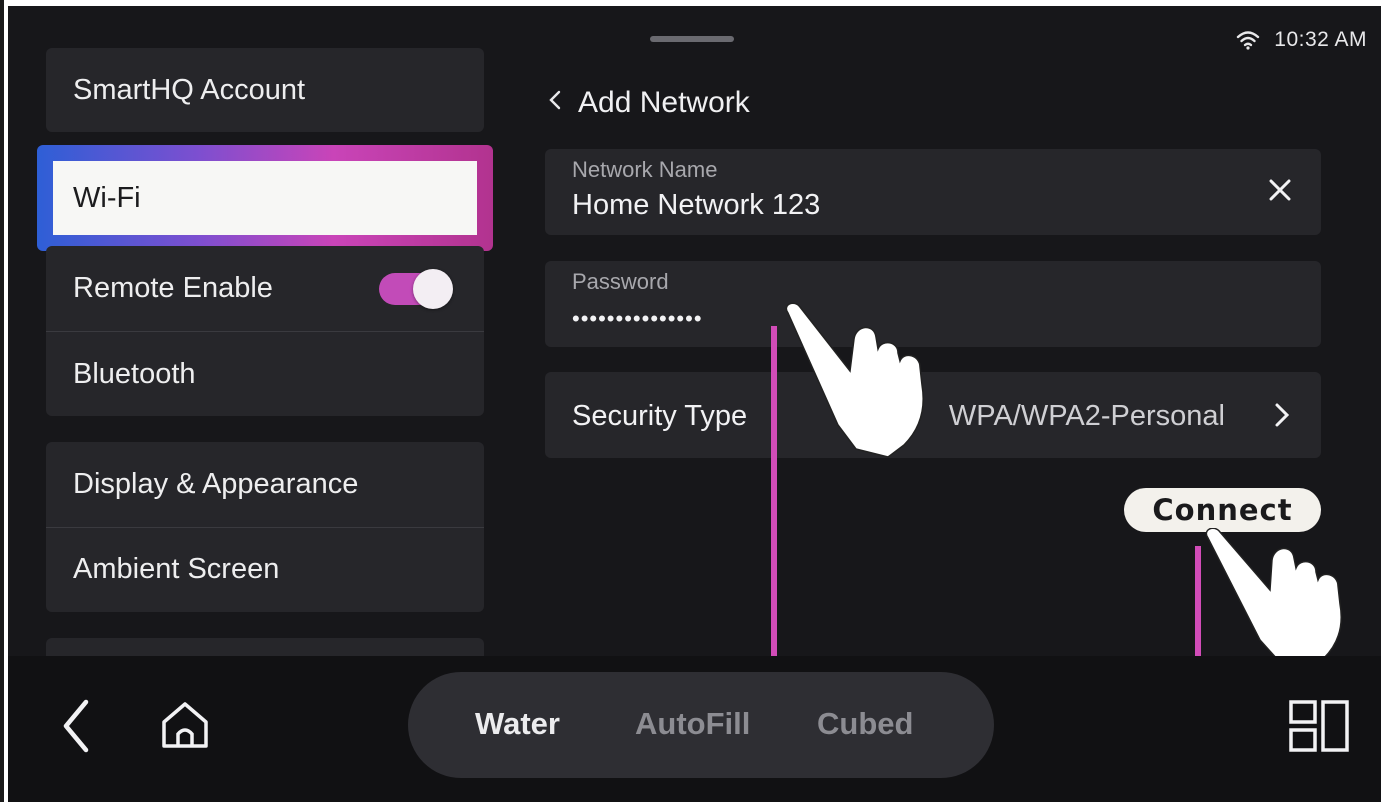 The width and height of the screenshot is (1381, 802). I want to click on mode-autofill: AutoFill, so click(692, 724).